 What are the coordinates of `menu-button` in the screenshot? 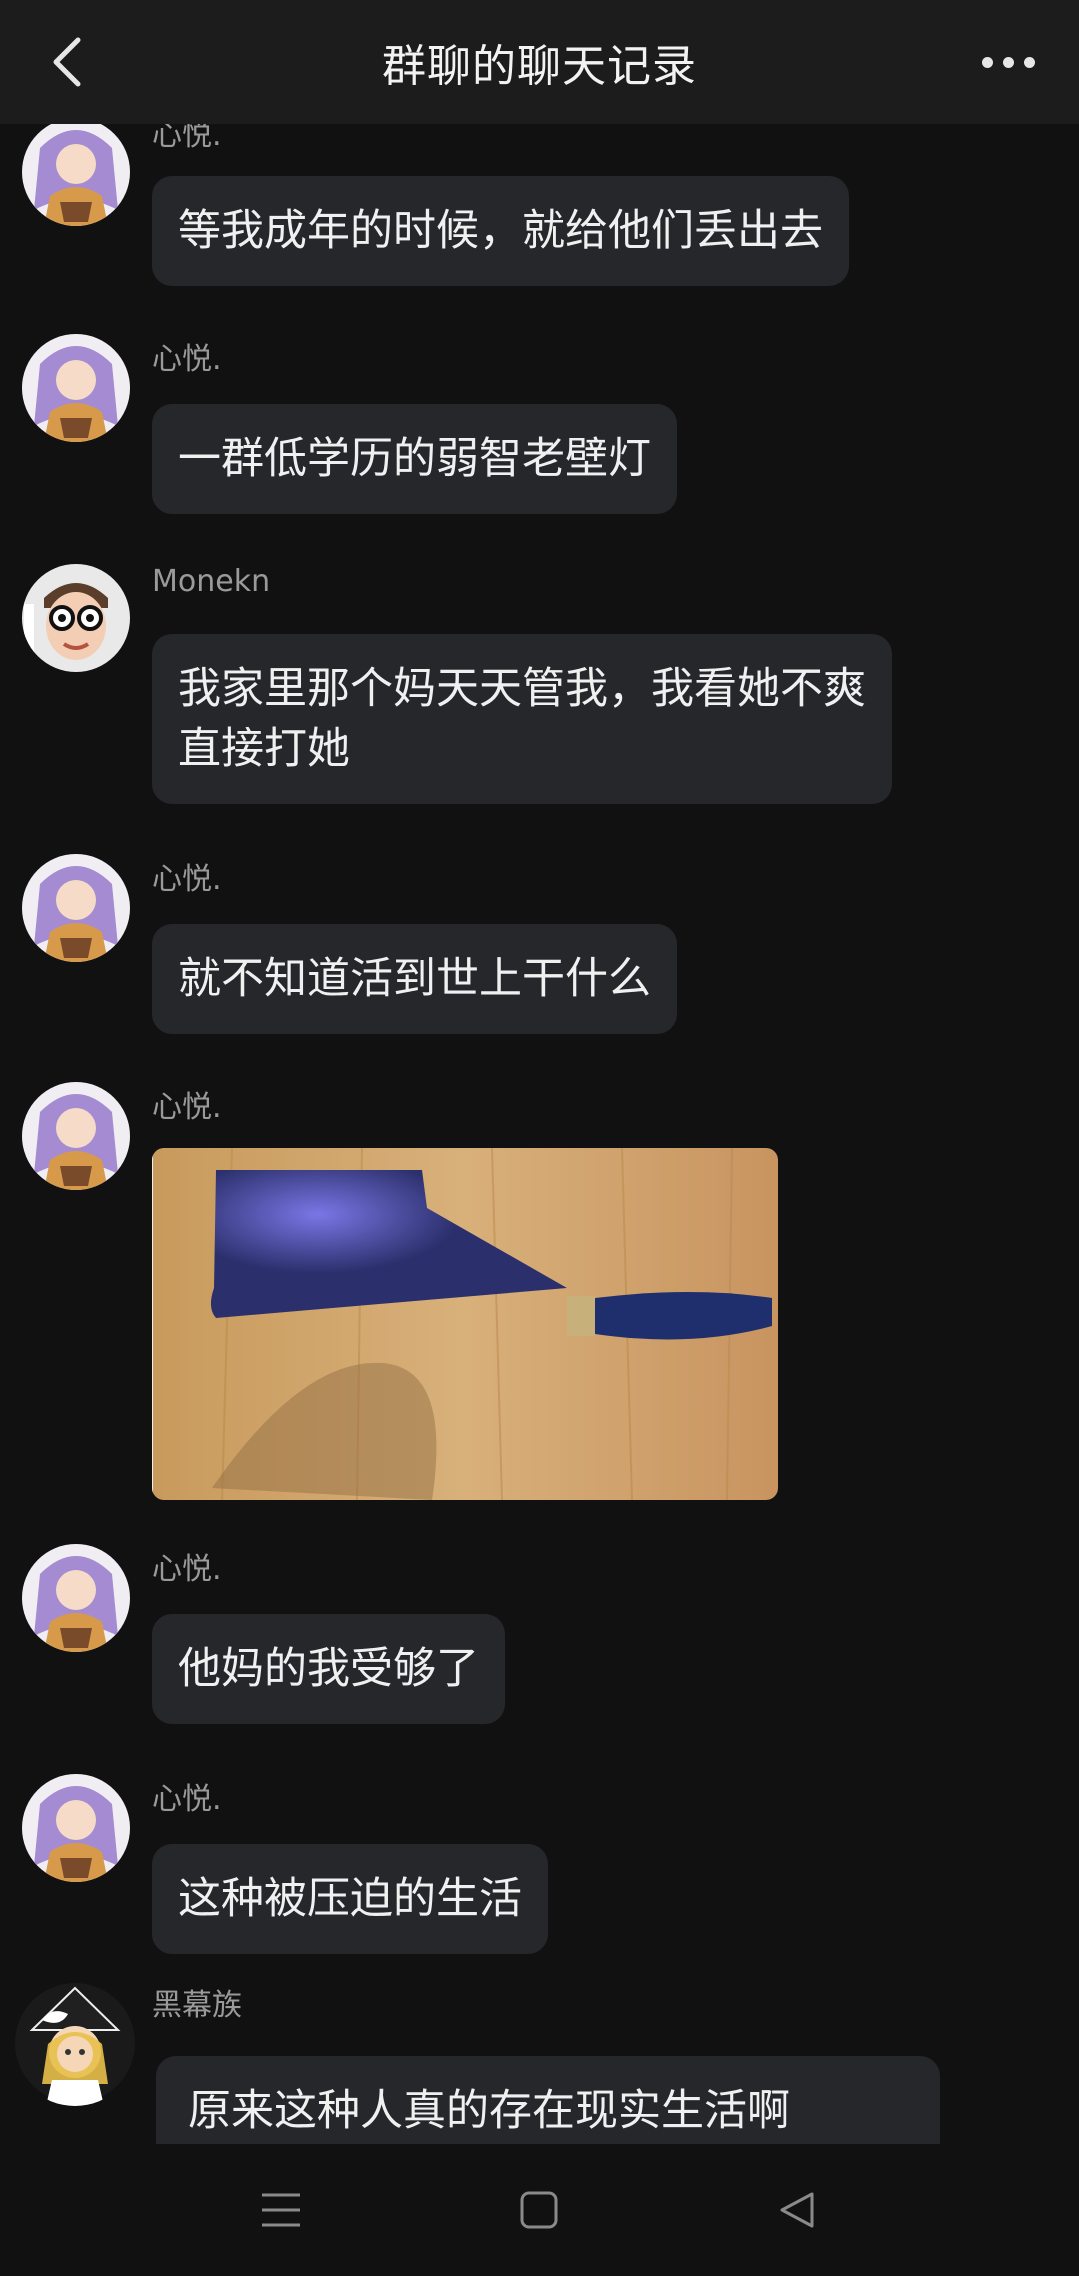 It's located at (281, 2210).